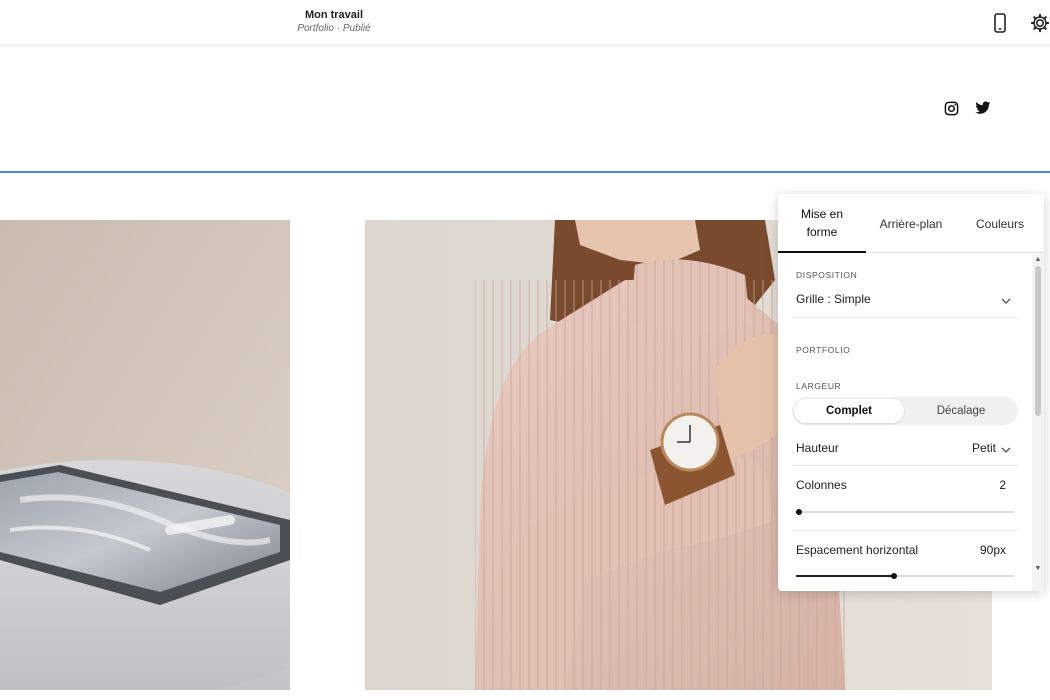  I want to click on spacing-label: Espacement horizontal, so click(857, 550).